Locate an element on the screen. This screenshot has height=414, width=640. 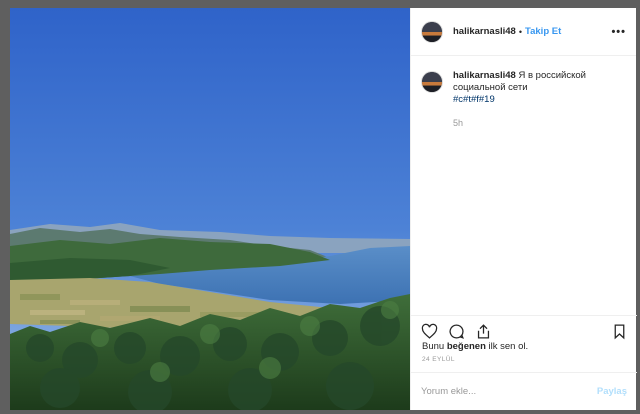
likes-suffix: ilk sen ol. is located at coordinates (507, 346).